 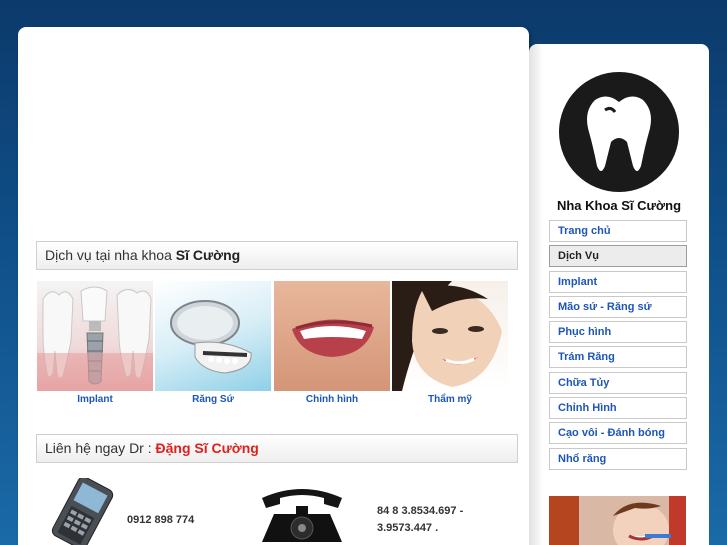 I want to click on menu-item-dich-vu: Dịch Vụ, so click(x=618, y=256).